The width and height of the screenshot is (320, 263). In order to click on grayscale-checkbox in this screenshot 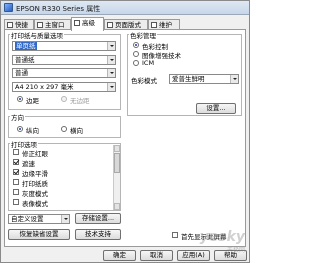, I will do `click(16, 192)`.